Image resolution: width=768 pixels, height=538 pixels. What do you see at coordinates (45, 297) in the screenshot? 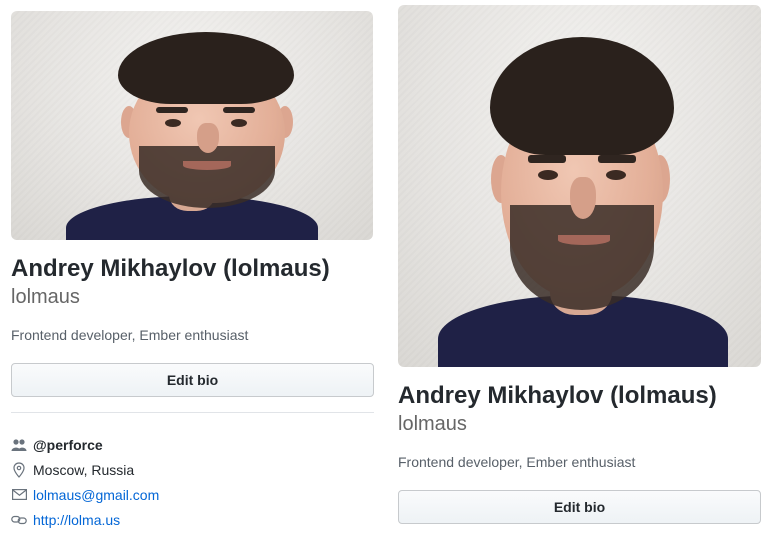
I see `profile-username-left: lolmaus` at bounding box center [45, 297].